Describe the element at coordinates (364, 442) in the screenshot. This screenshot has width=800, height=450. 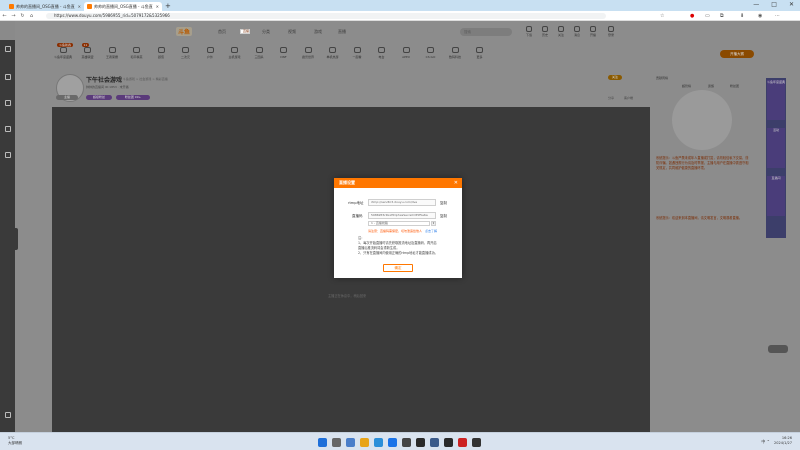
I see `file-explorer-icon` at that location.